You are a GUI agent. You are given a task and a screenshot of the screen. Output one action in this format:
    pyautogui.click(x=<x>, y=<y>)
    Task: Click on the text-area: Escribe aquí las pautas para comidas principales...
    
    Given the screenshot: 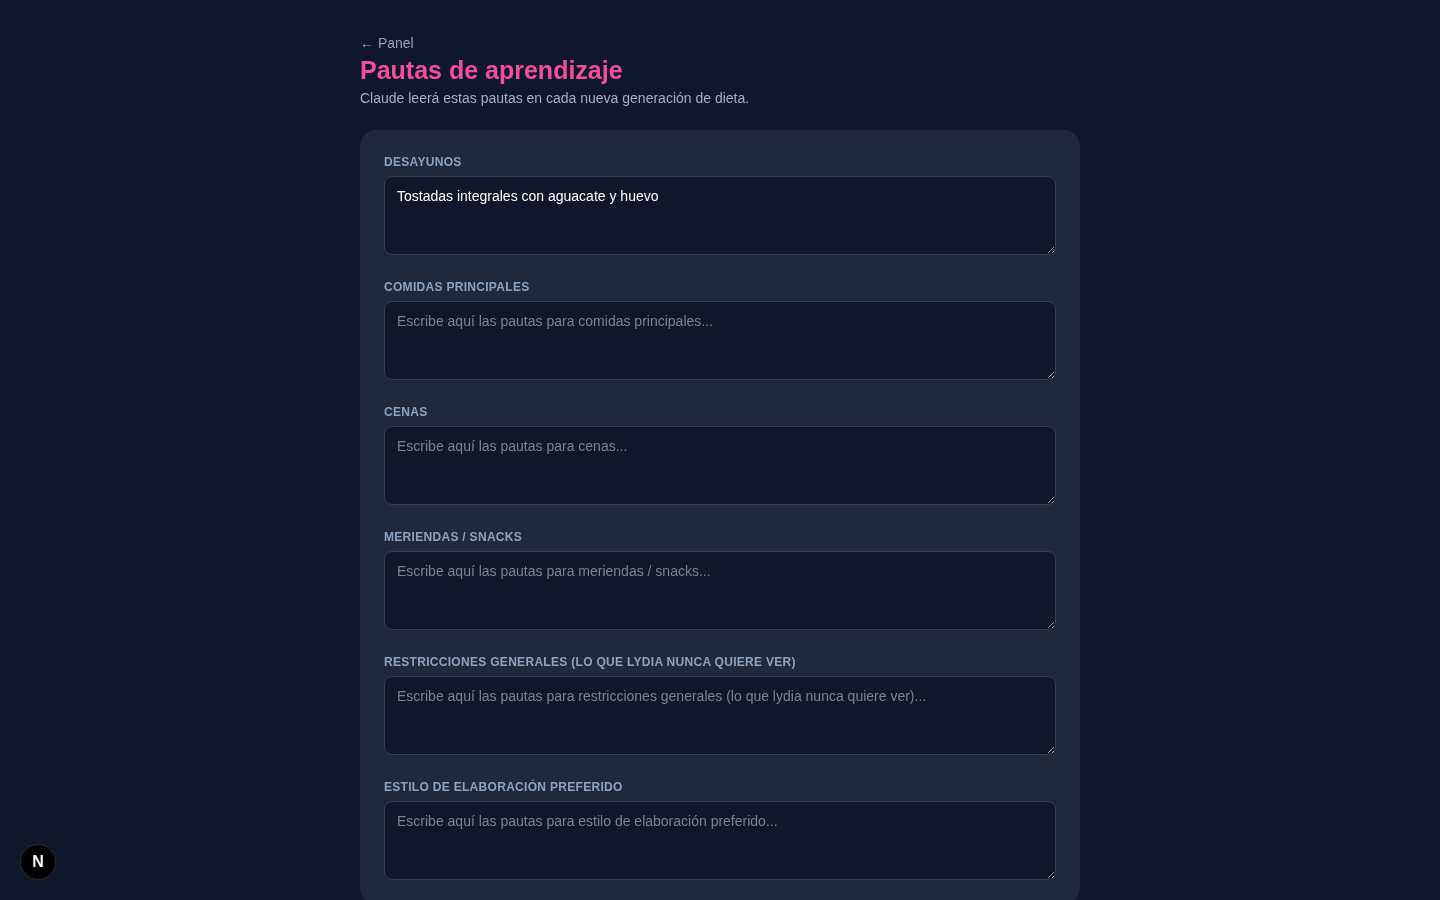 What is the action you would take?
    pyautogui.click(x=720, y=340)
    